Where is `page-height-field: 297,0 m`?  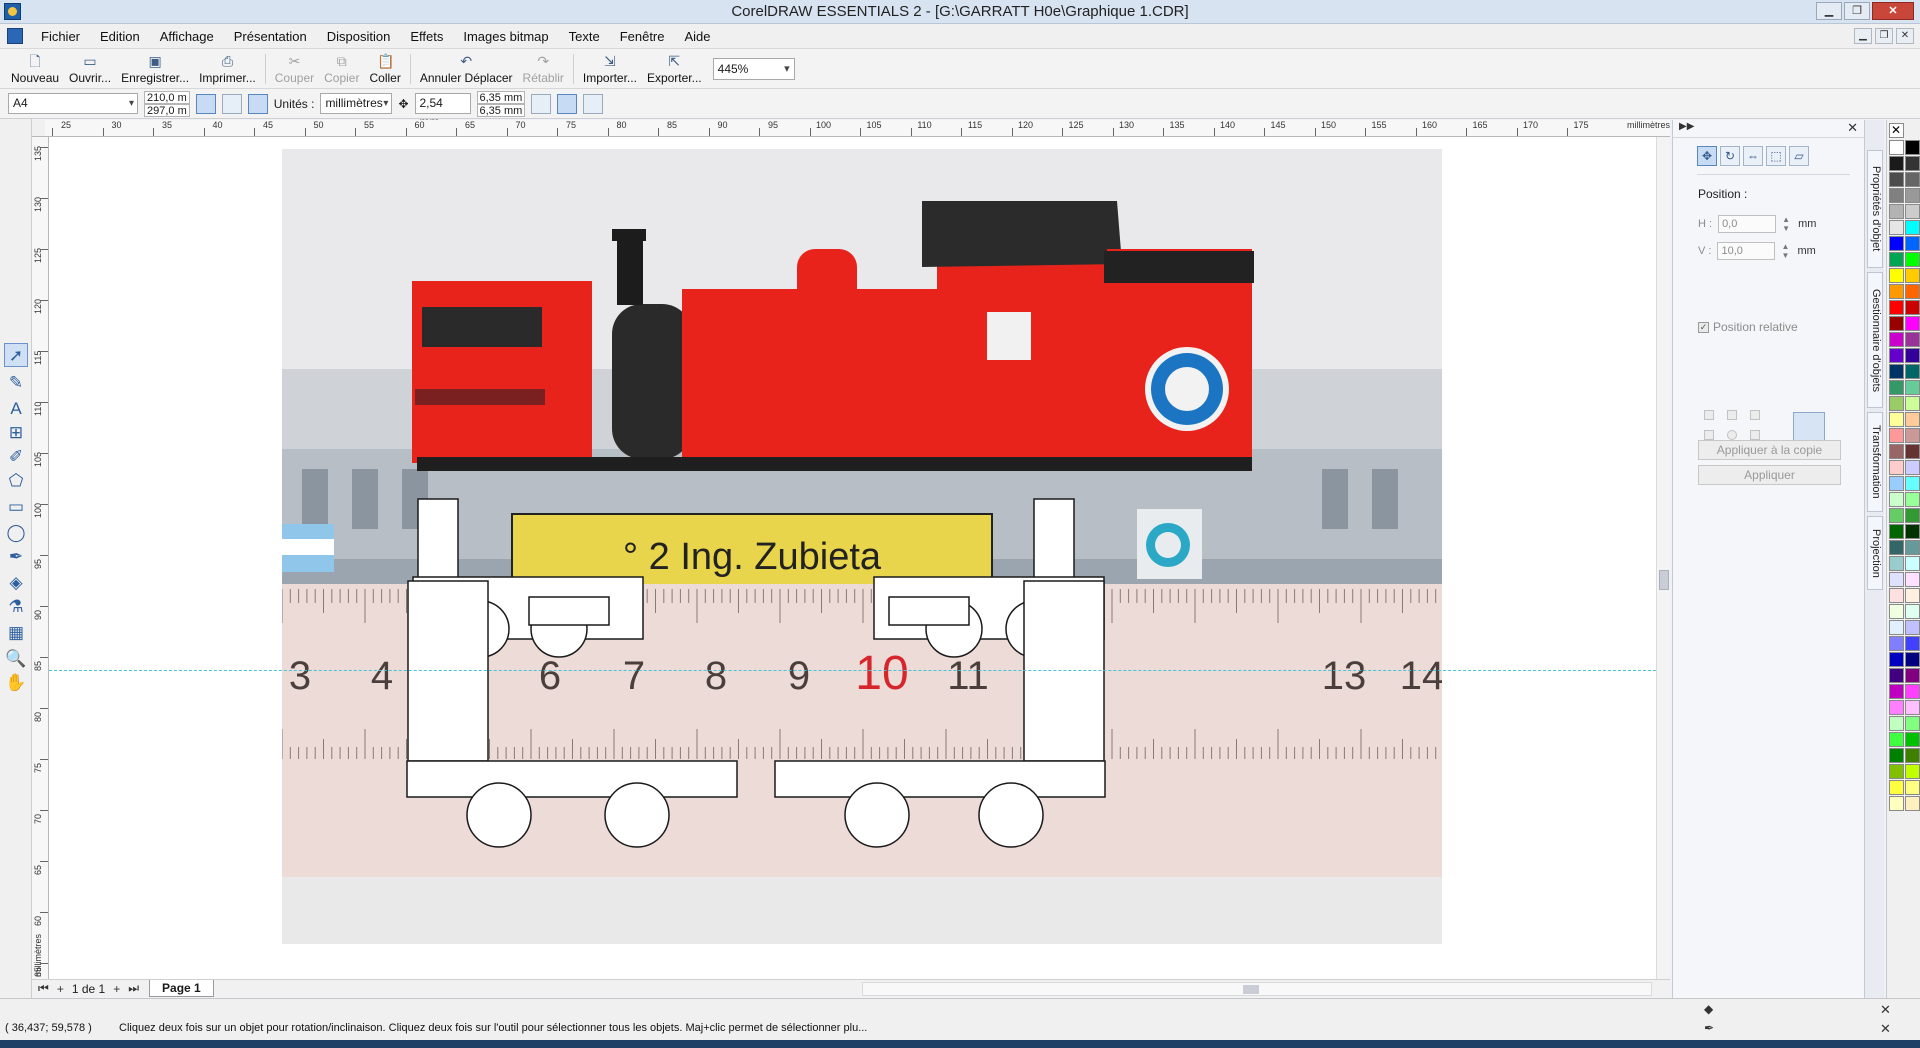 page-height-field: 297,0 m is located at coordinates (167, 110).